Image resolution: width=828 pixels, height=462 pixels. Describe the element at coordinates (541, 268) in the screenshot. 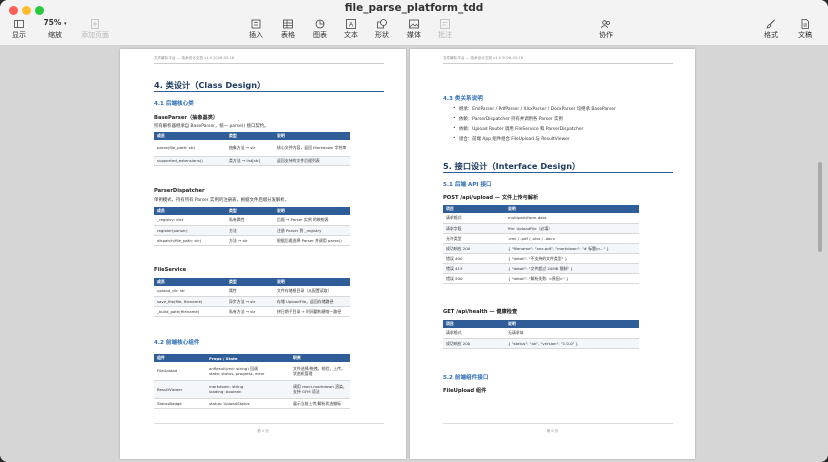

I see `table-row: 错误 413{ "detail": "文件超过 20MB 限制" }` at that location.